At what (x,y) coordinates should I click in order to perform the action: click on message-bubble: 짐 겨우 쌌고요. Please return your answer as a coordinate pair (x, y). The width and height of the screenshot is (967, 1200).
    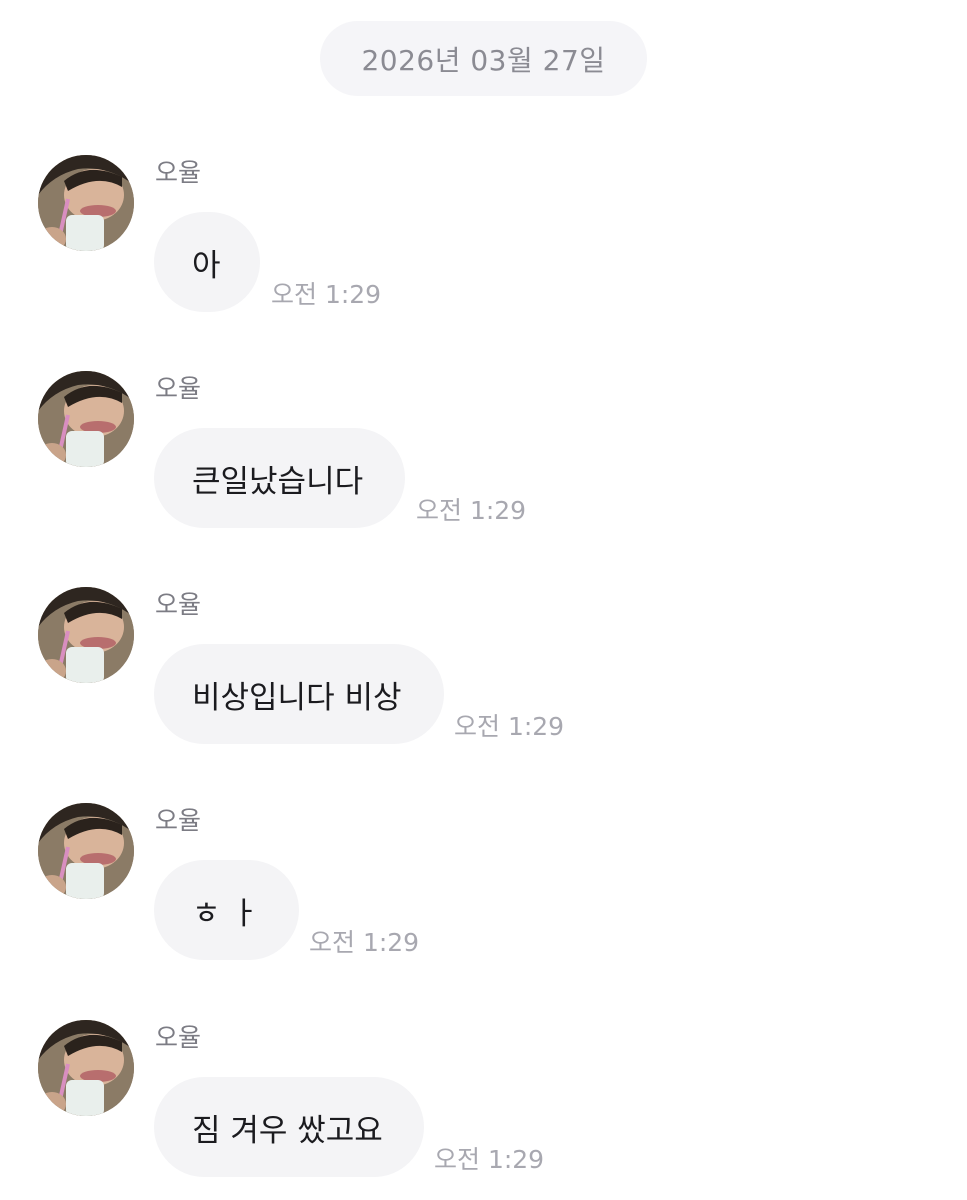
    Looking at the image, I should click on (289, 1127).